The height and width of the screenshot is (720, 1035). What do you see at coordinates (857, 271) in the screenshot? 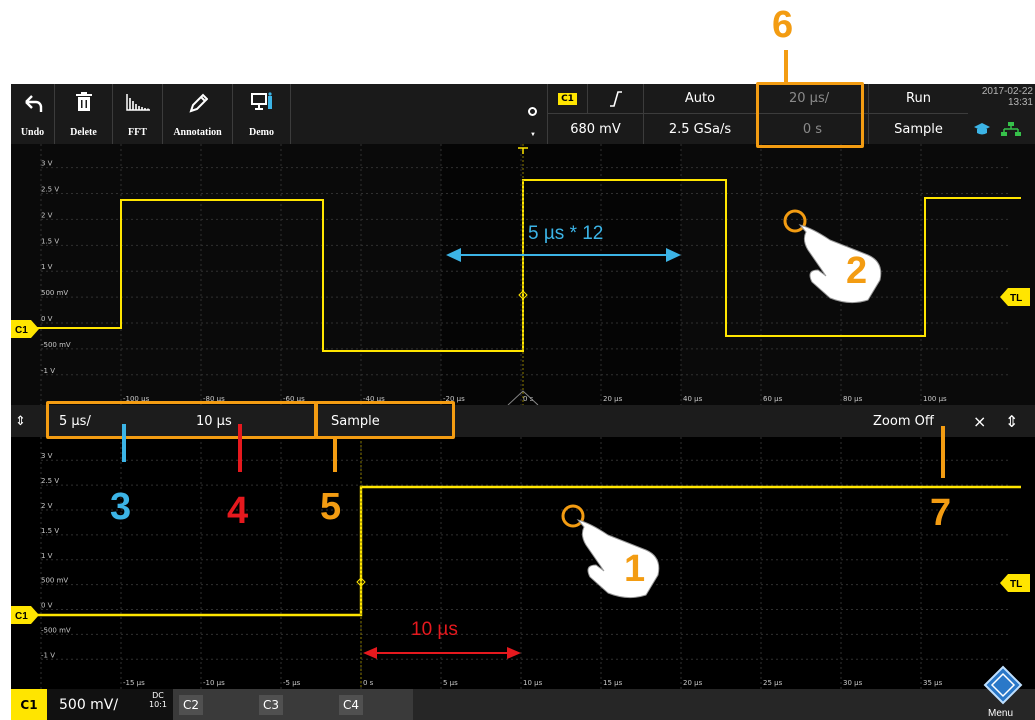
I see `callout-2: 2` at bounding box center [857, 271].